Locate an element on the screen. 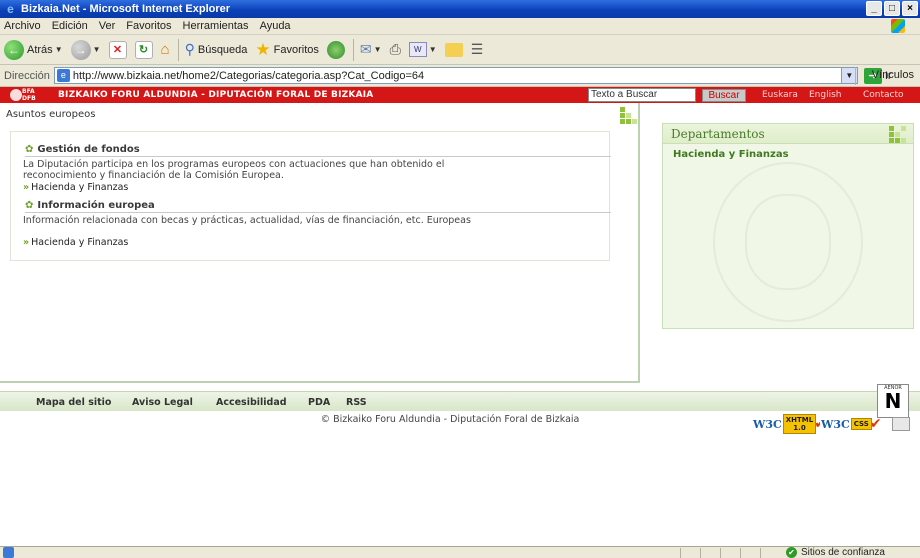  logo-swoosh-icon is located at coordinates (16, 95).